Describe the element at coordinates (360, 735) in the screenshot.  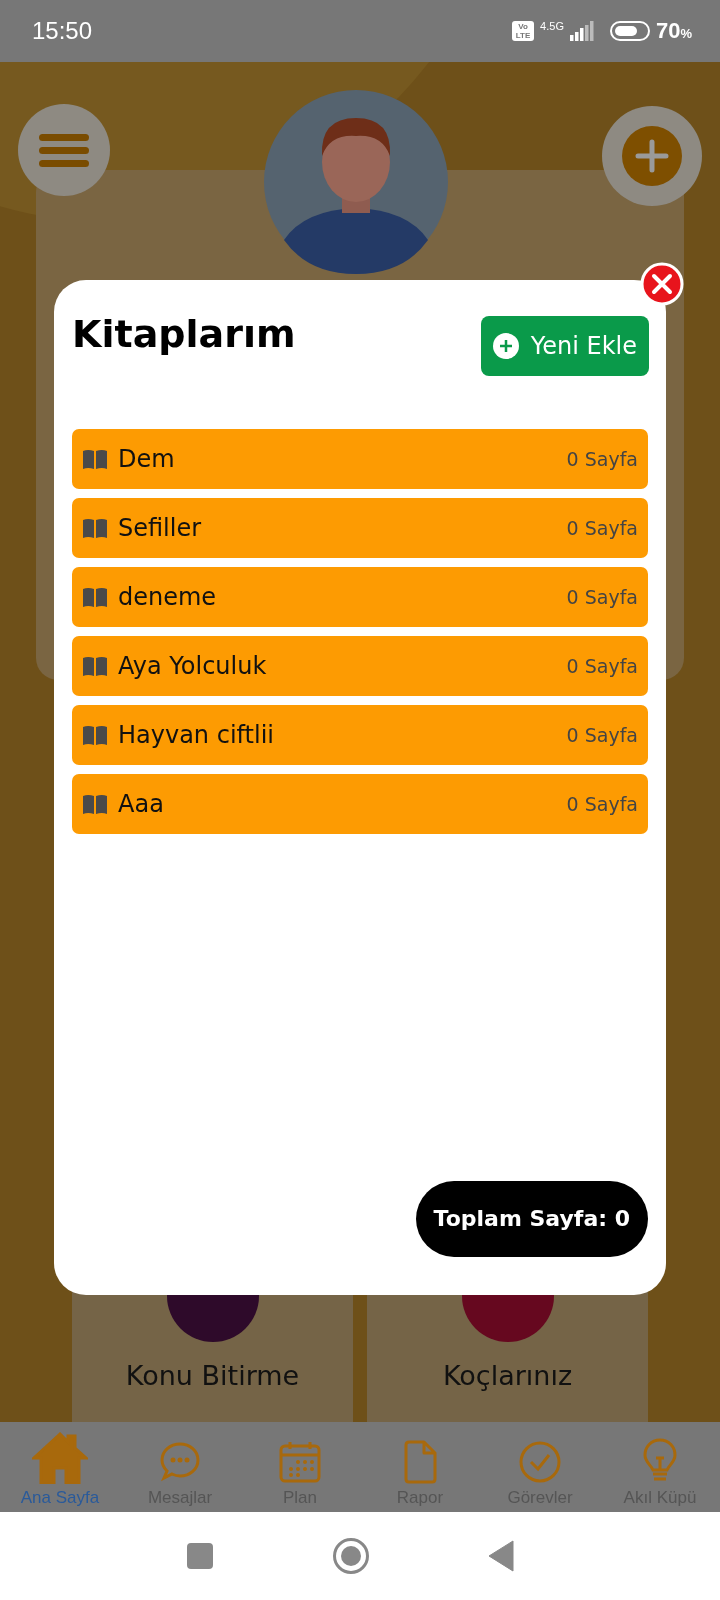
I see `book-row: Hayvan ciftlii 0 Sayfa` at that location.